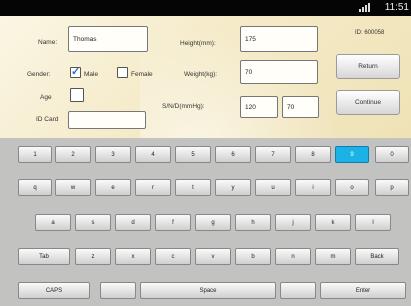 Image resolution: width=411 pixels, height=306 pixels. I want to click on idcard-label: ID Card, so click(47, 119).